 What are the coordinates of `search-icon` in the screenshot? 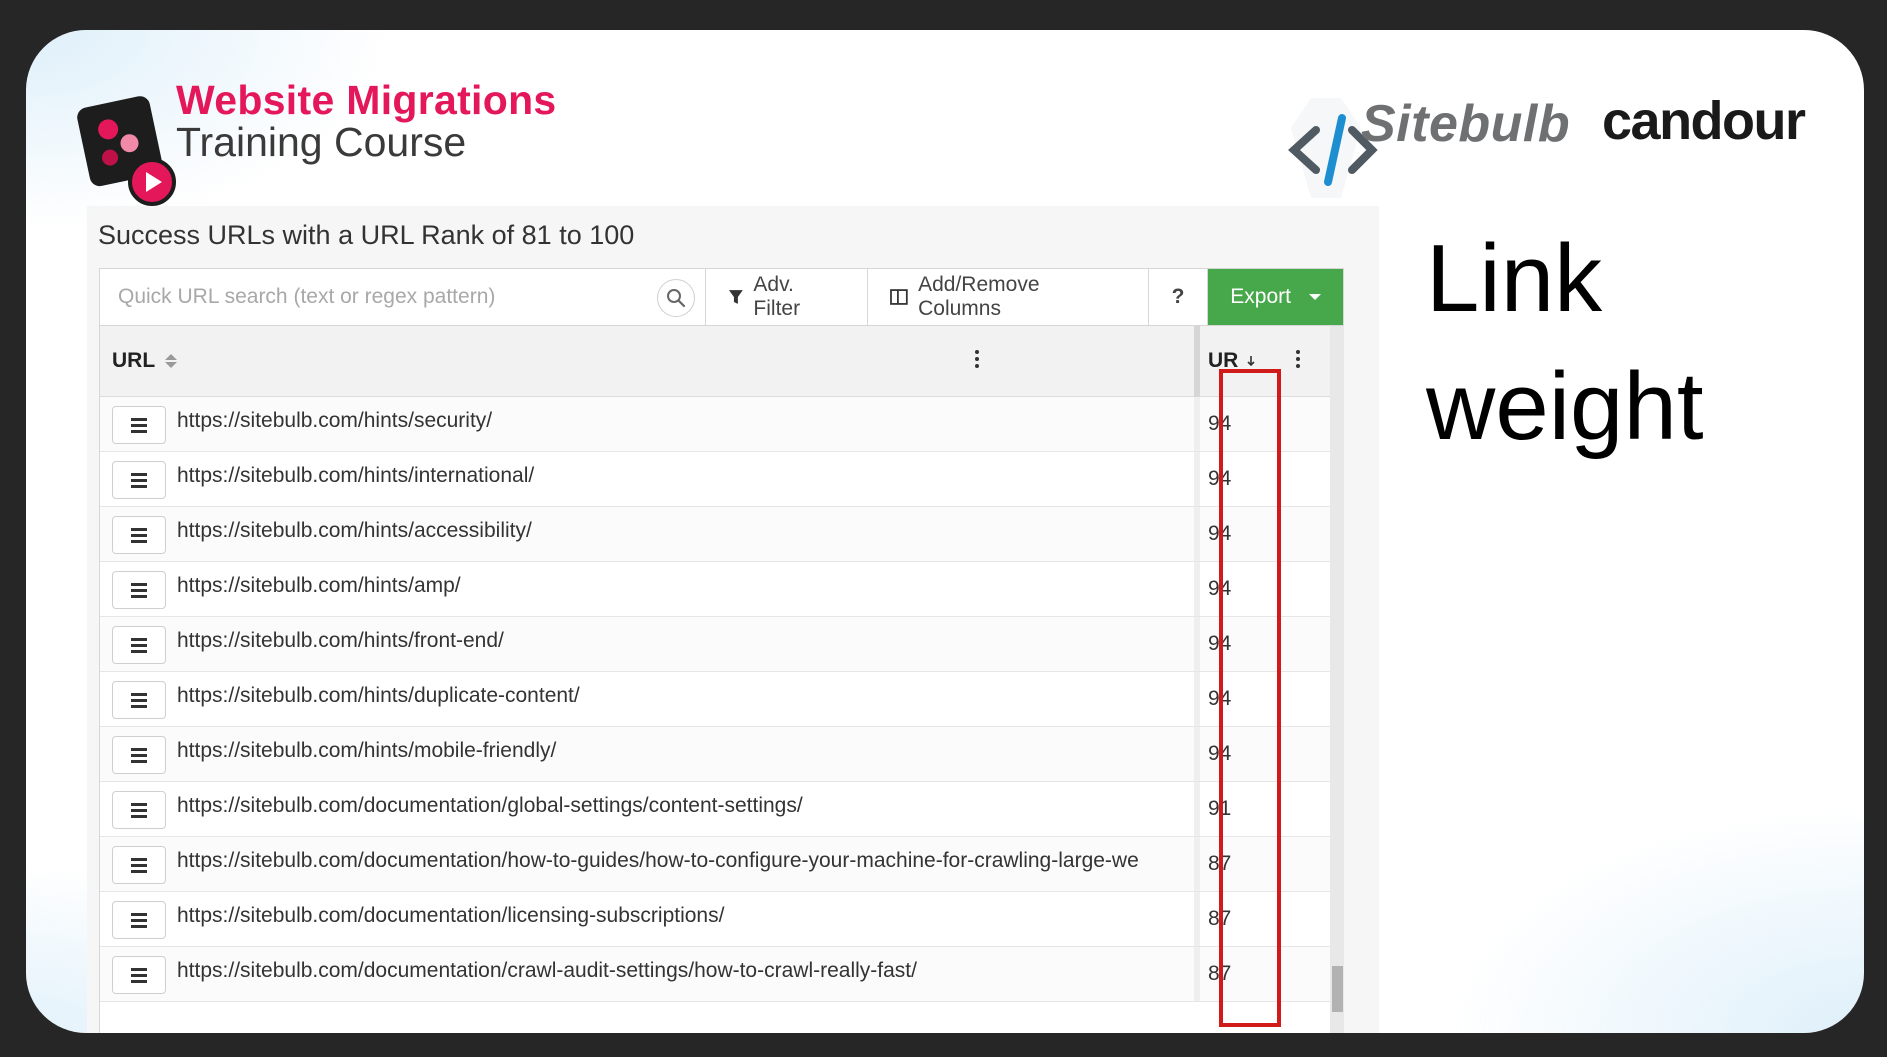 It's located at (675, 298).